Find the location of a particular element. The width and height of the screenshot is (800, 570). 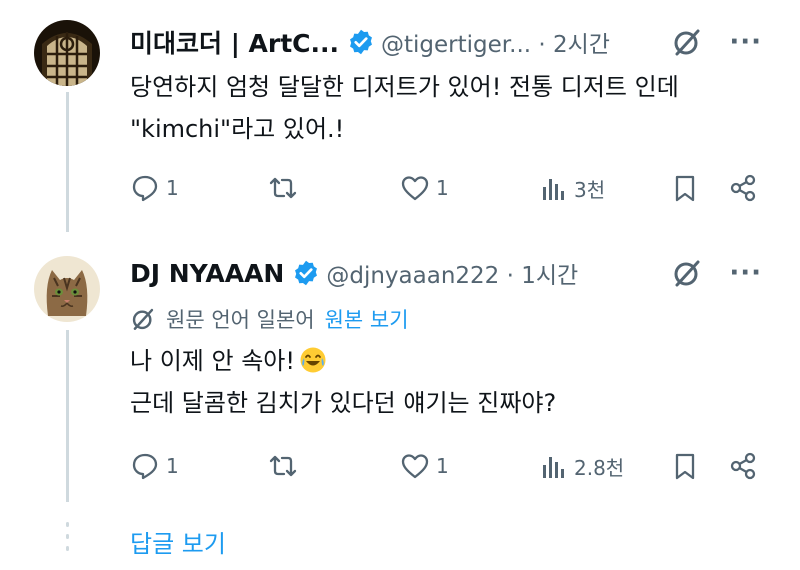

avatar-cat is located at coordinates (67, 289).